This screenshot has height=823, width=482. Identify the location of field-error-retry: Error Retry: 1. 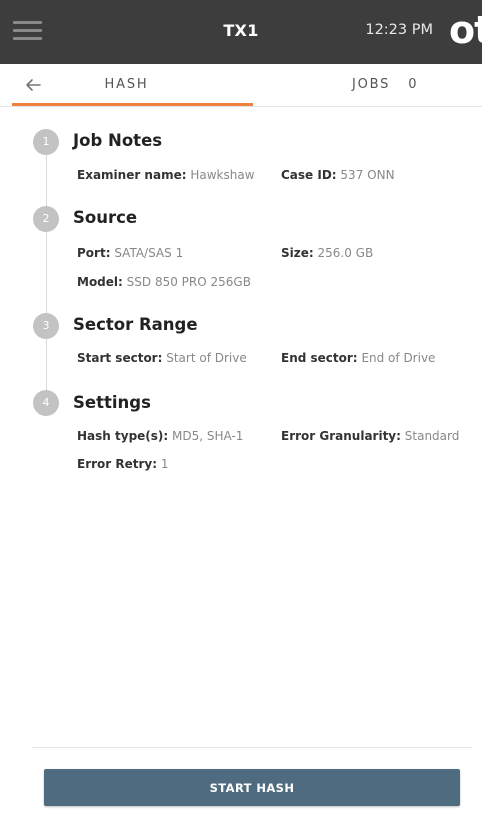
(123, 464).